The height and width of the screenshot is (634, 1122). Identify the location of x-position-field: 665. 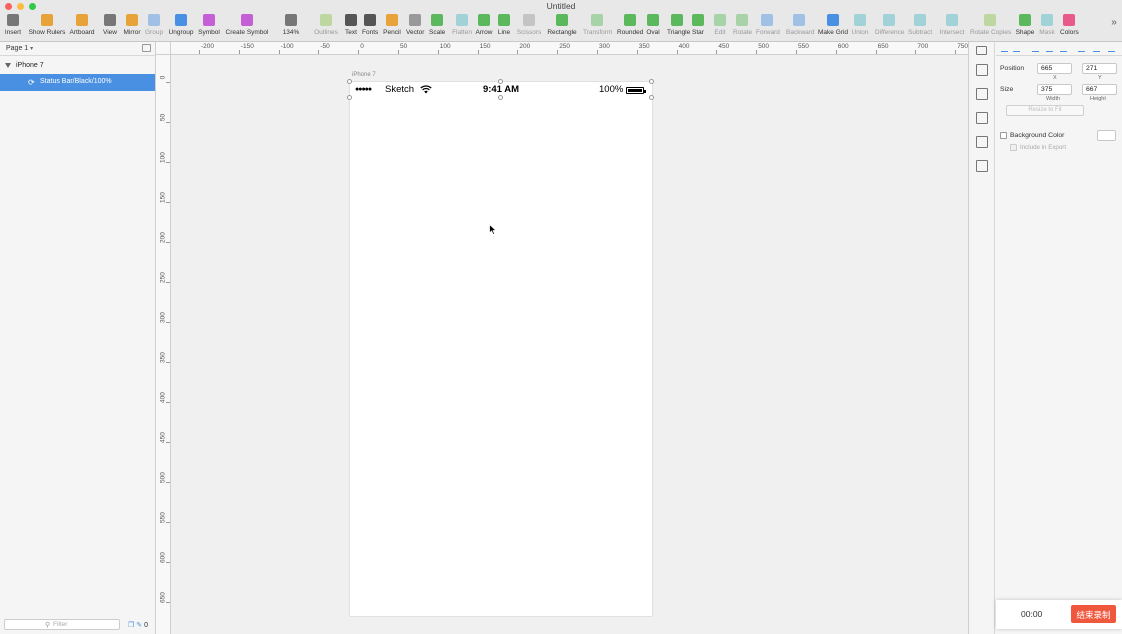
(1054, 68).